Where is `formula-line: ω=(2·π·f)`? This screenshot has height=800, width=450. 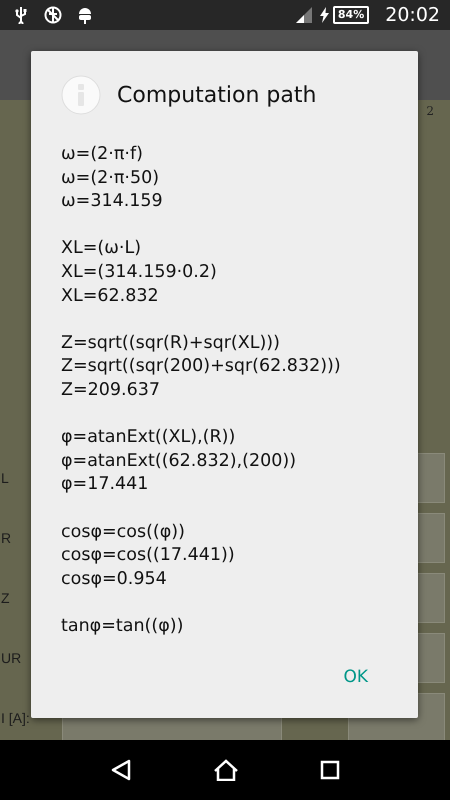
formula-line: ω=(2·π·f) is located at coordinates (102, 154).